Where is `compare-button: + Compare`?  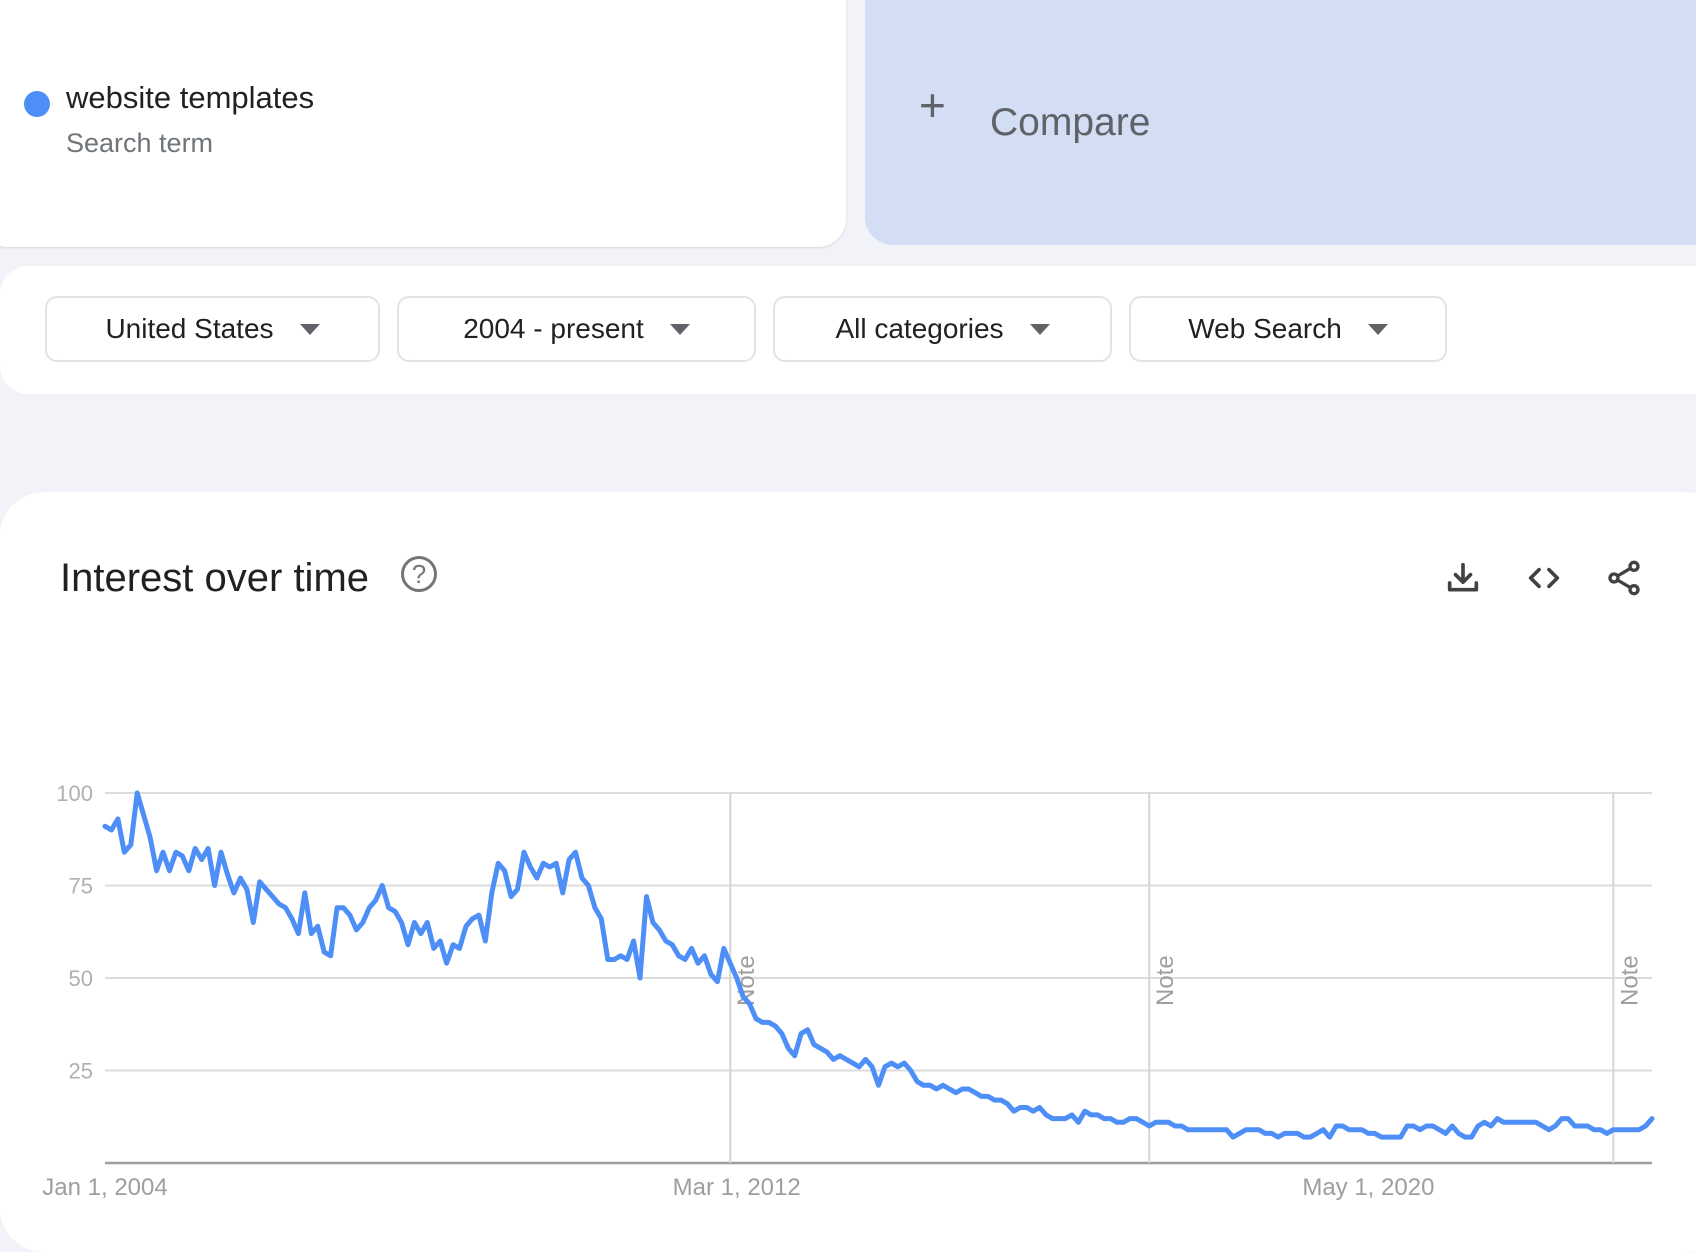
compare-button: + Compare is located at coordinates (1280, 122).